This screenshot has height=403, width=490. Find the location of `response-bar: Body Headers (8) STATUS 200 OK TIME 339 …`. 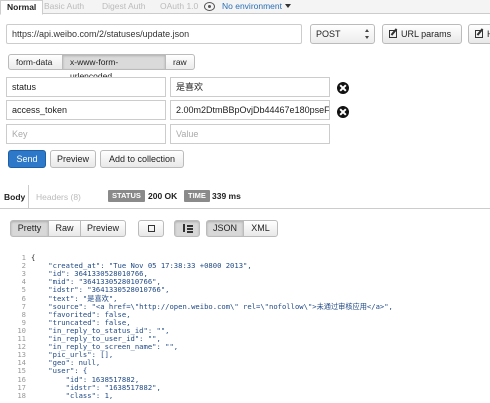

response-bar: Body Headers (8) STATUS 200 OK TIME 339 … is located at coordinates (245, 197).